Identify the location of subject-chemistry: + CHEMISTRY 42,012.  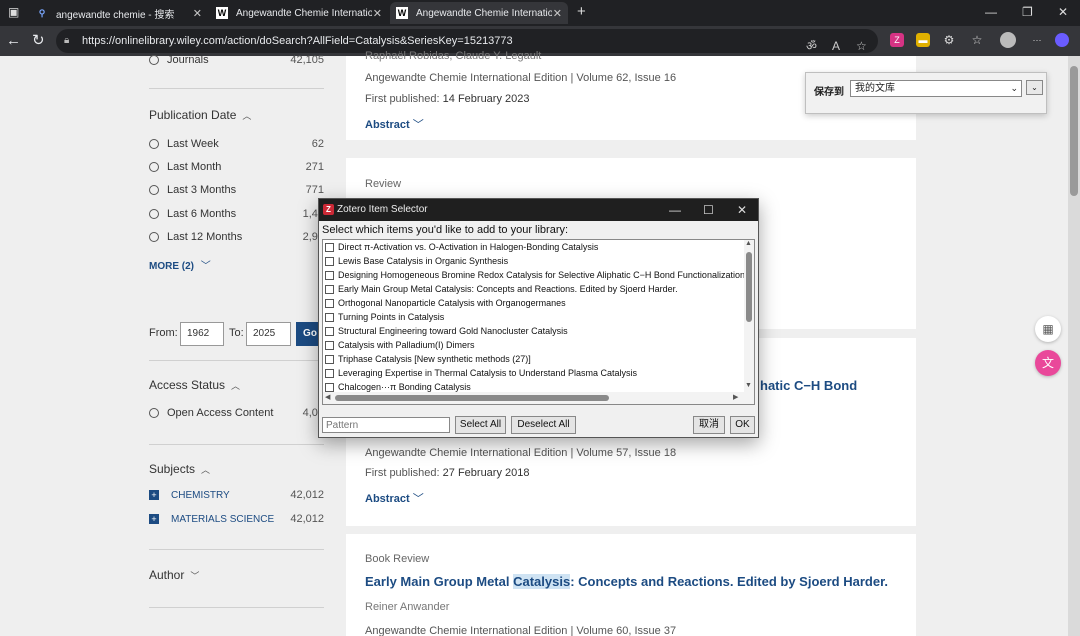
(236, 495).